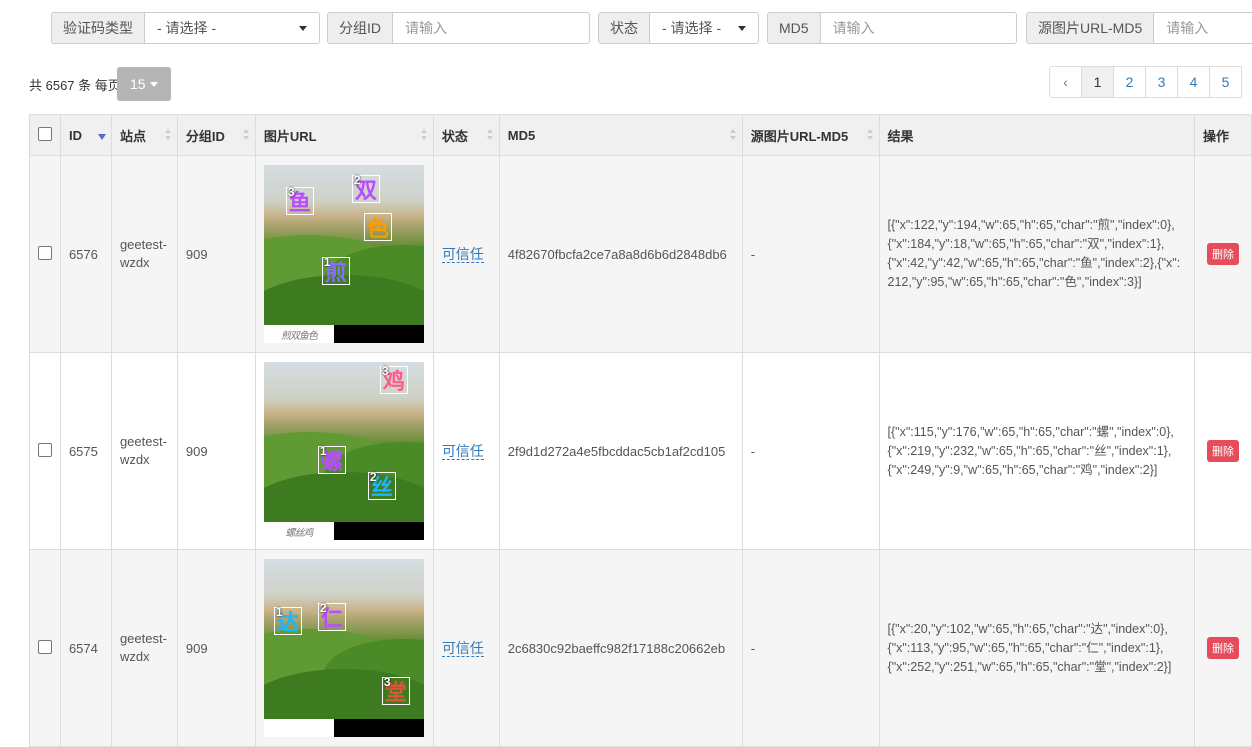 The width and height of the screenshot is (1252, 747). I want to click on column-header-action: 操作, so click(1222, 135).